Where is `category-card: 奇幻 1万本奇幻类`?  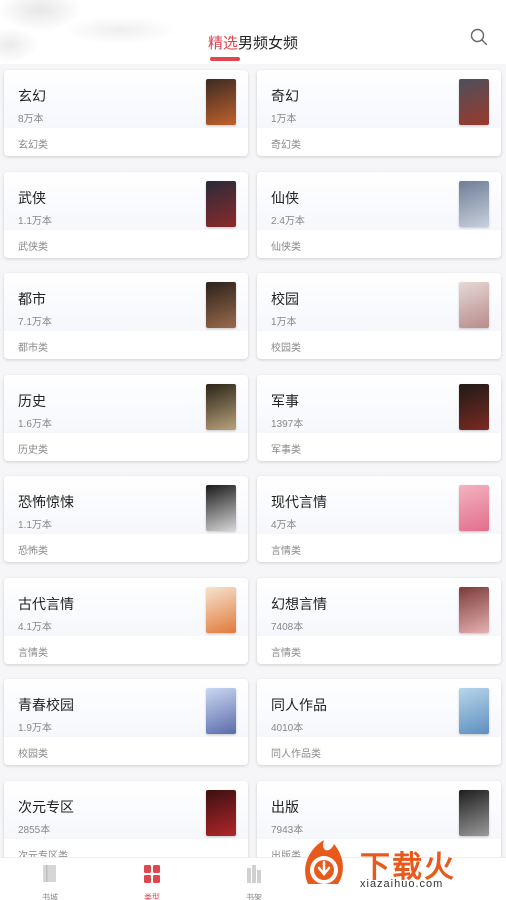 category-card: 奇幻 1万本奇幻类 is located at coordinates (379, 113).